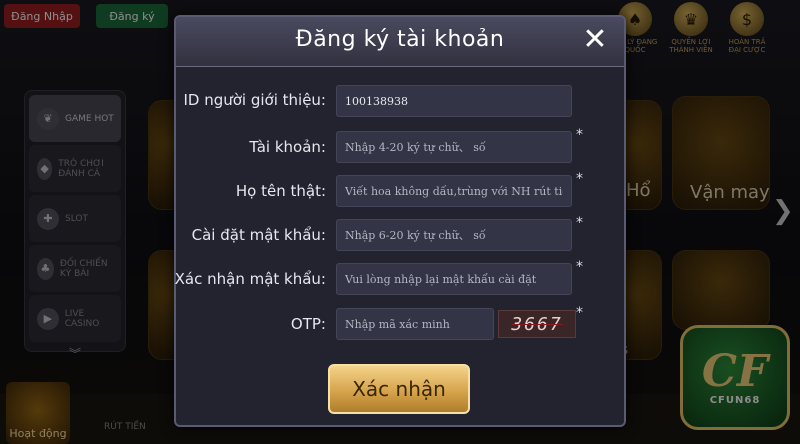  I want to click on otp-input, so click(415, 324).